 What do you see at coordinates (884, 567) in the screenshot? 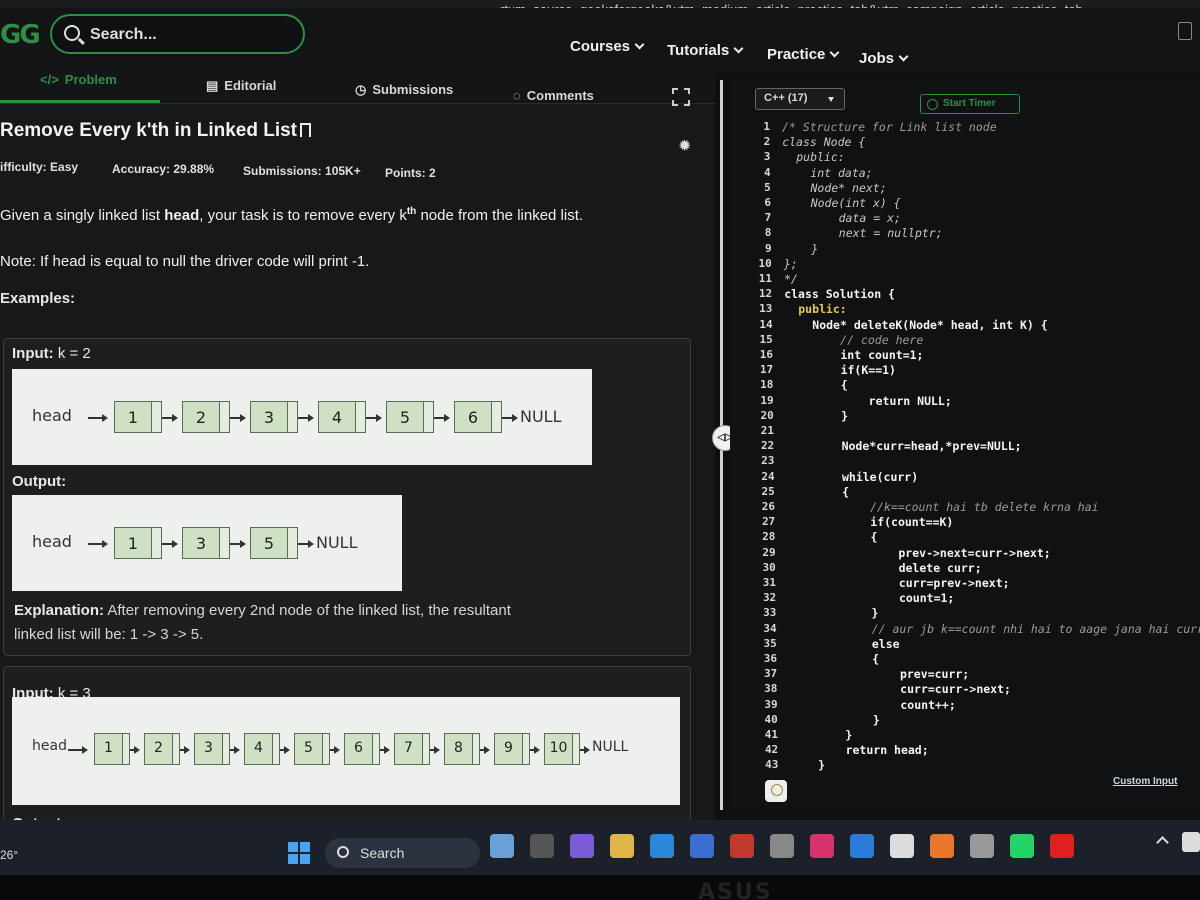
I see `code-text: delete curr;` at bounding box center [884, 567].